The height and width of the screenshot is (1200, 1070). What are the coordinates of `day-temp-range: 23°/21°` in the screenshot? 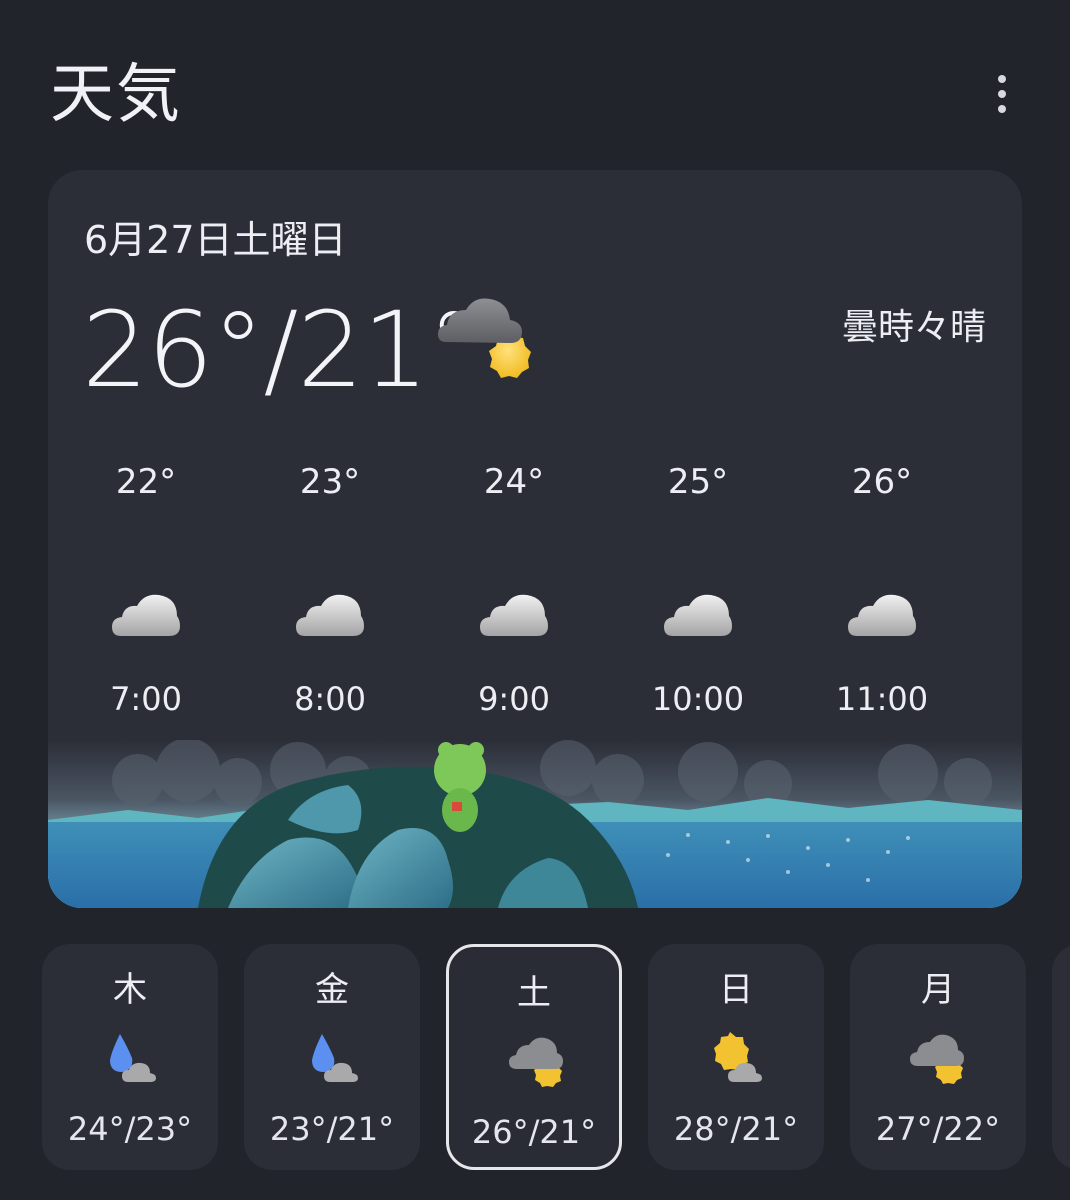 It's located at (332, 1129).